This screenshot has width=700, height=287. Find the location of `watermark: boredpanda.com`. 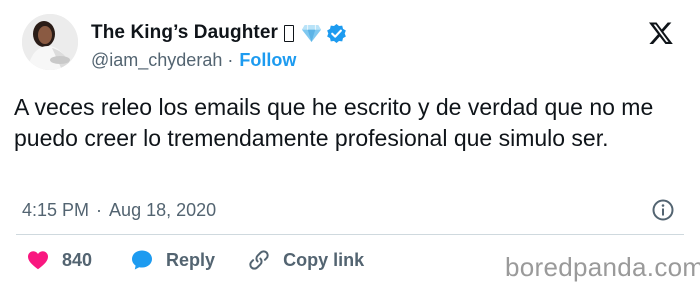

watermark: boredpanda.com is located at coordinates (602, 267).